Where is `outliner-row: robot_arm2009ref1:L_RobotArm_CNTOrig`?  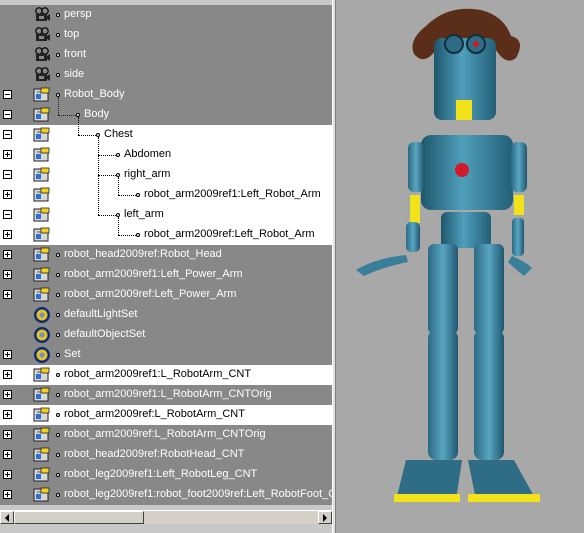 outliner-row: robot_arm2009ref1:L_RobotArm_CNTOrig is located at coordinates (166, 395).